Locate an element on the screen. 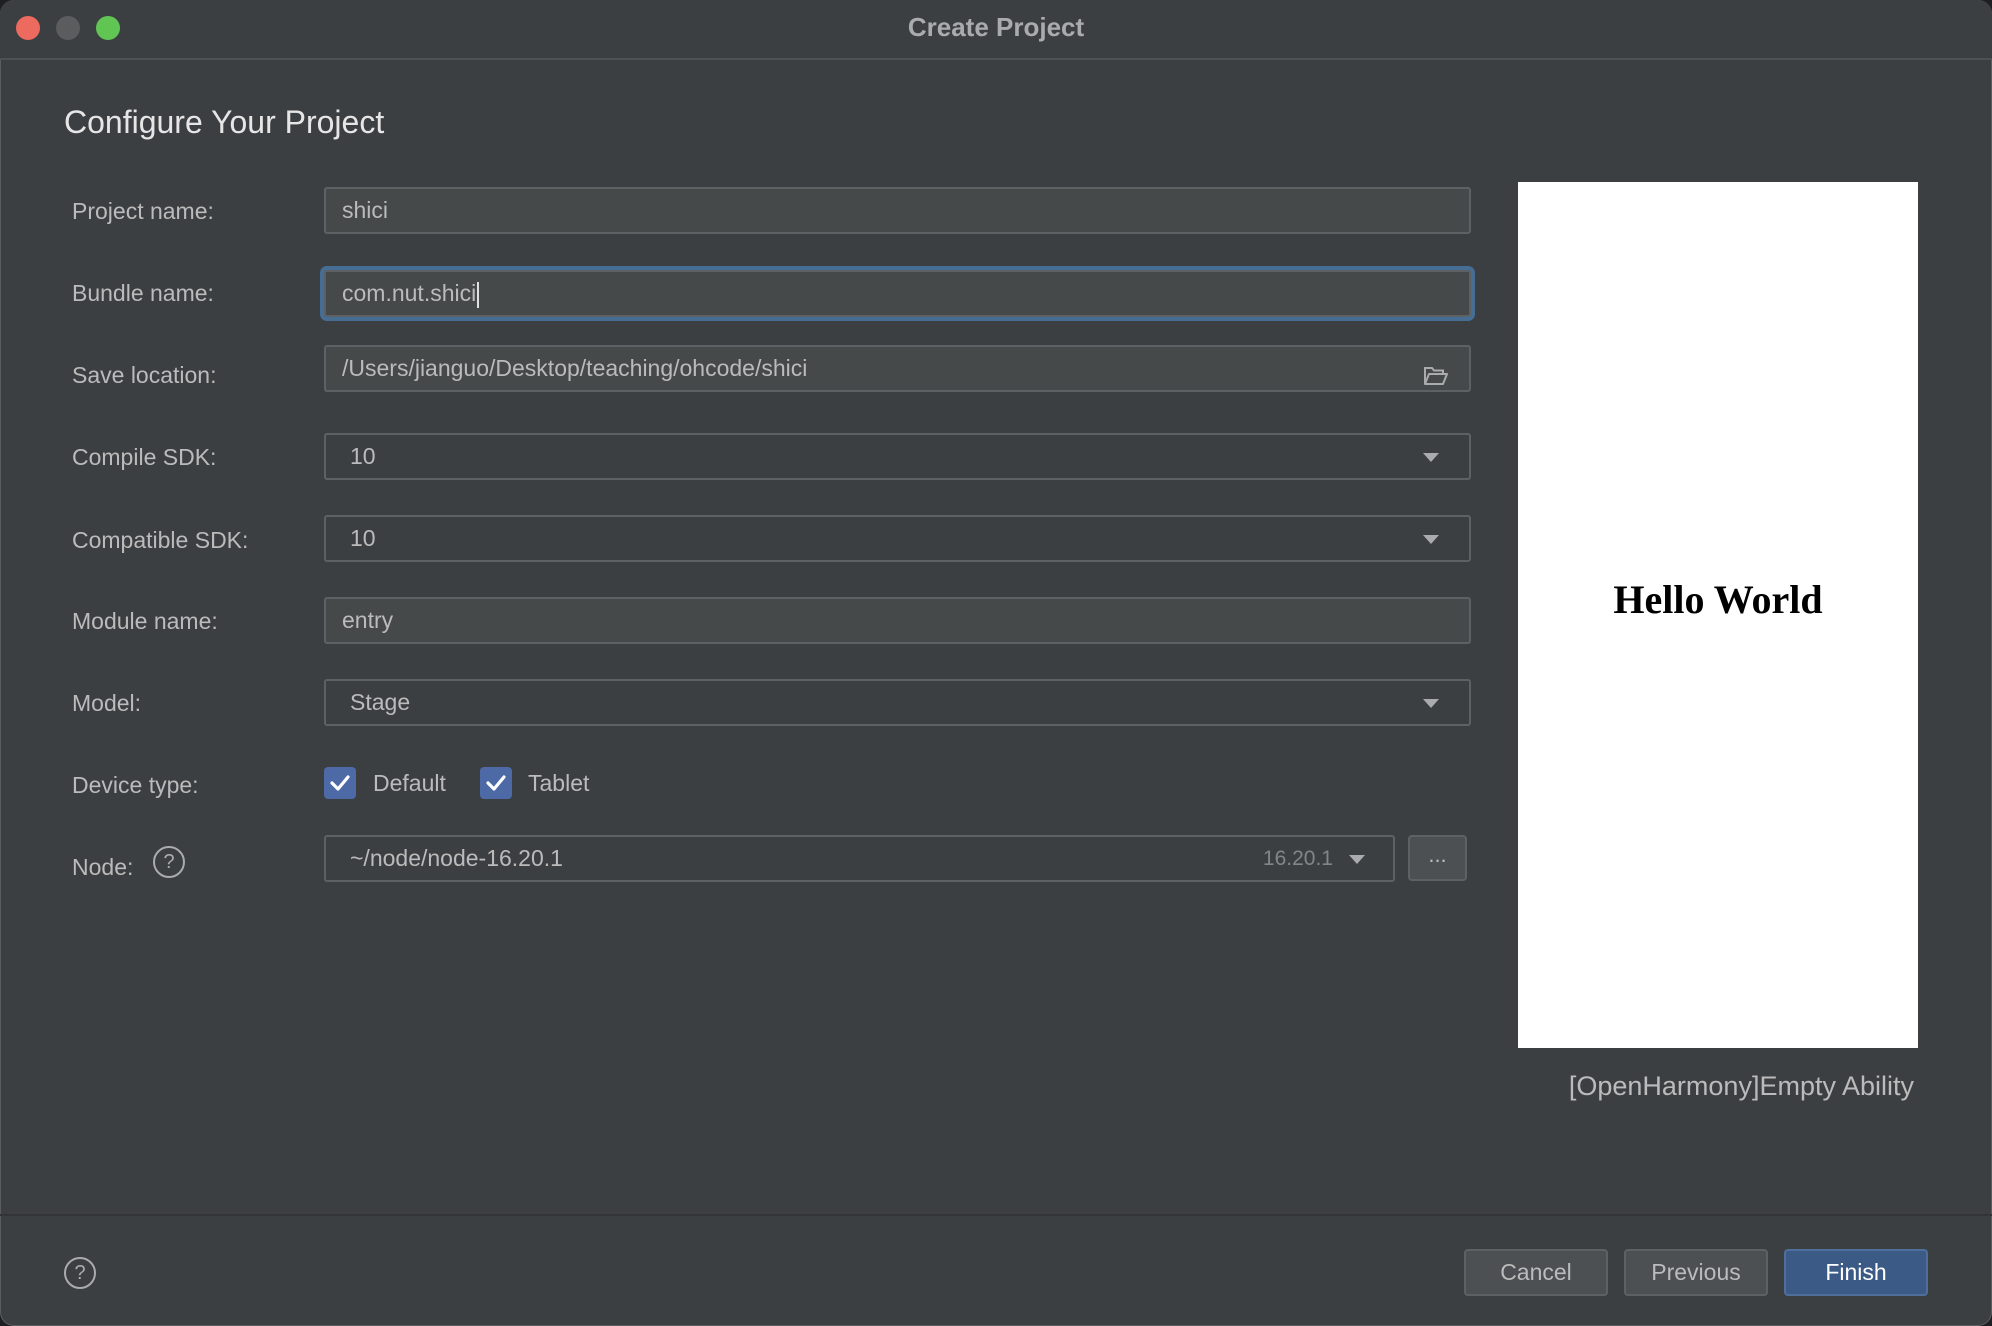 The image size is (1992, 1326). node-path-value: ~/node/node-16.20.1 is located at coordinates (456, 858).